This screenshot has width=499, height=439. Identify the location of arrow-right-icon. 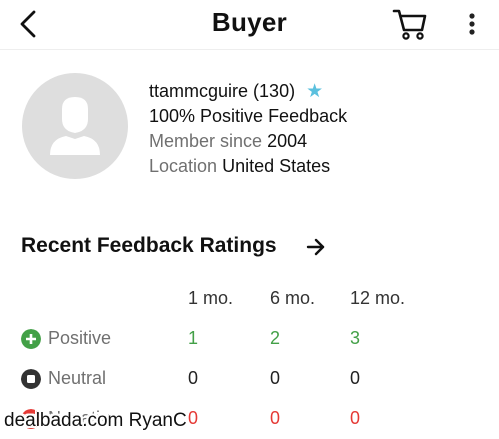
(315, 247).